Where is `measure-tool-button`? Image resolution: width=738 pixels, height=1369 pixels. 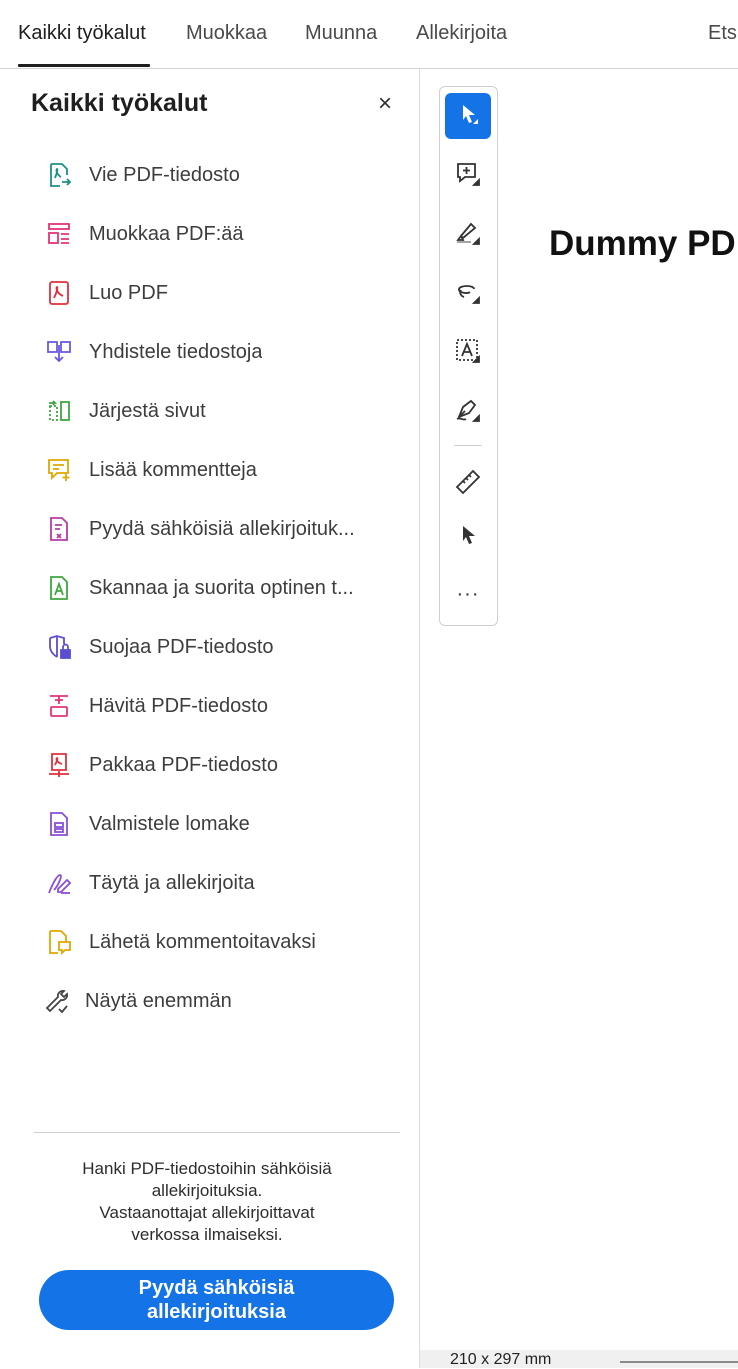 measure-tool-button is located at coordinates (468, 484).